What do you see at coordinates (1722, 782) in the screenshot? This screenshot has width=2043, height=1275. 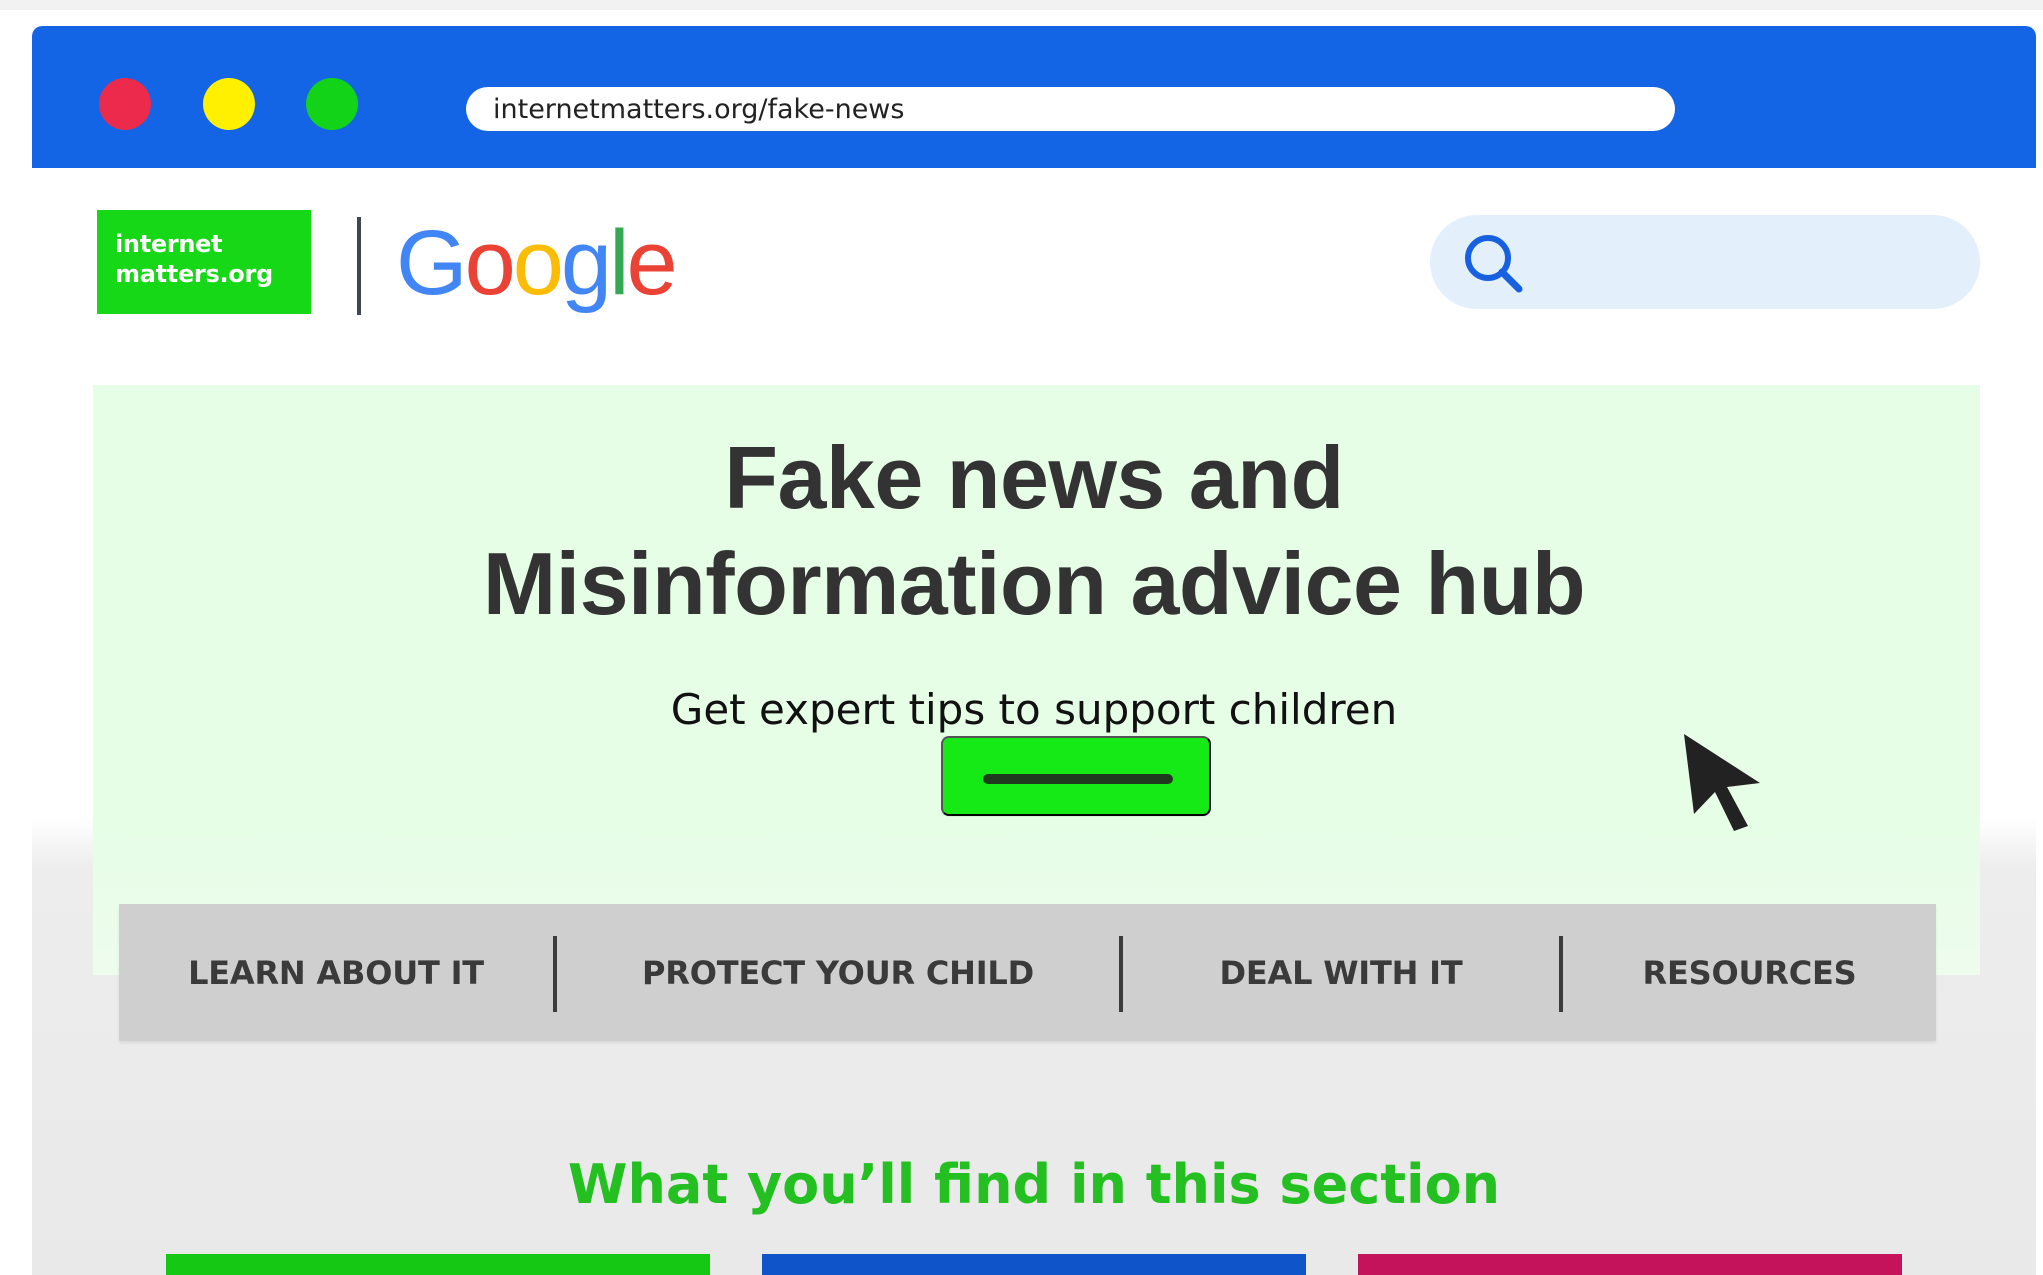 I see `mouse-pointer-icon` at bounding box center [1722, 782].